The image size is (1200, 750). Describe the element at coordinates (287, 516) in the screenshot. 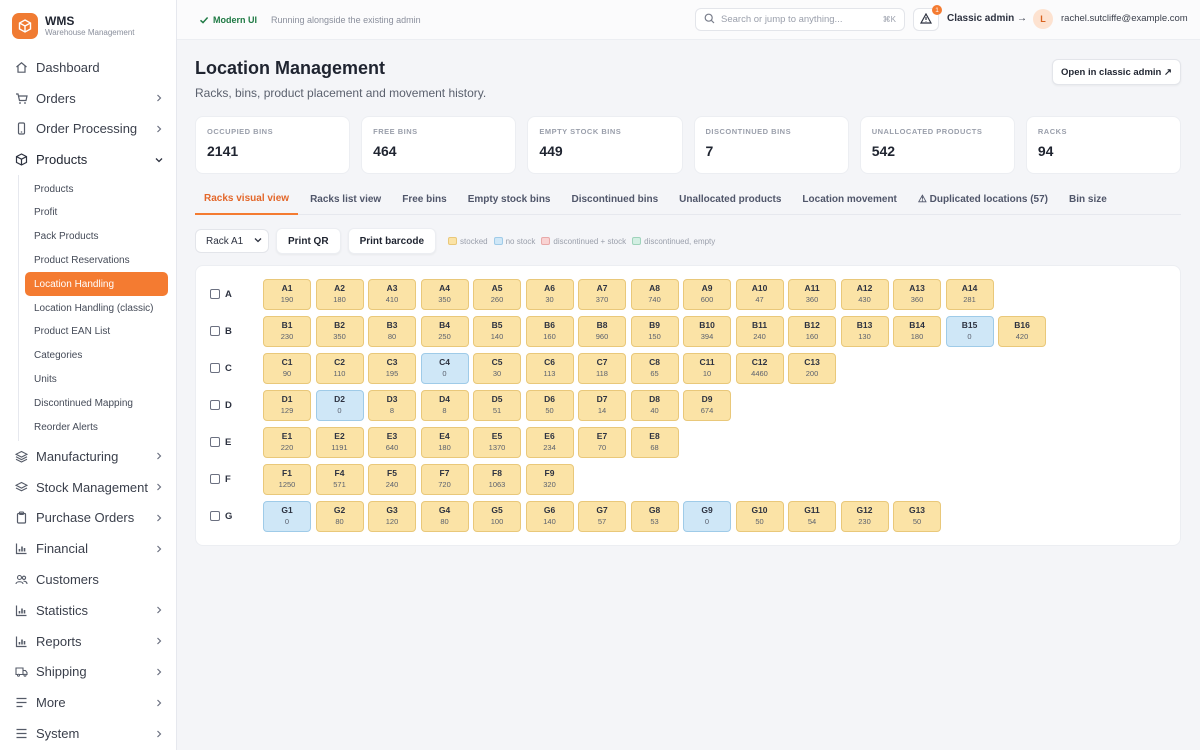

I see `bin-g1: G1 0` at that location.